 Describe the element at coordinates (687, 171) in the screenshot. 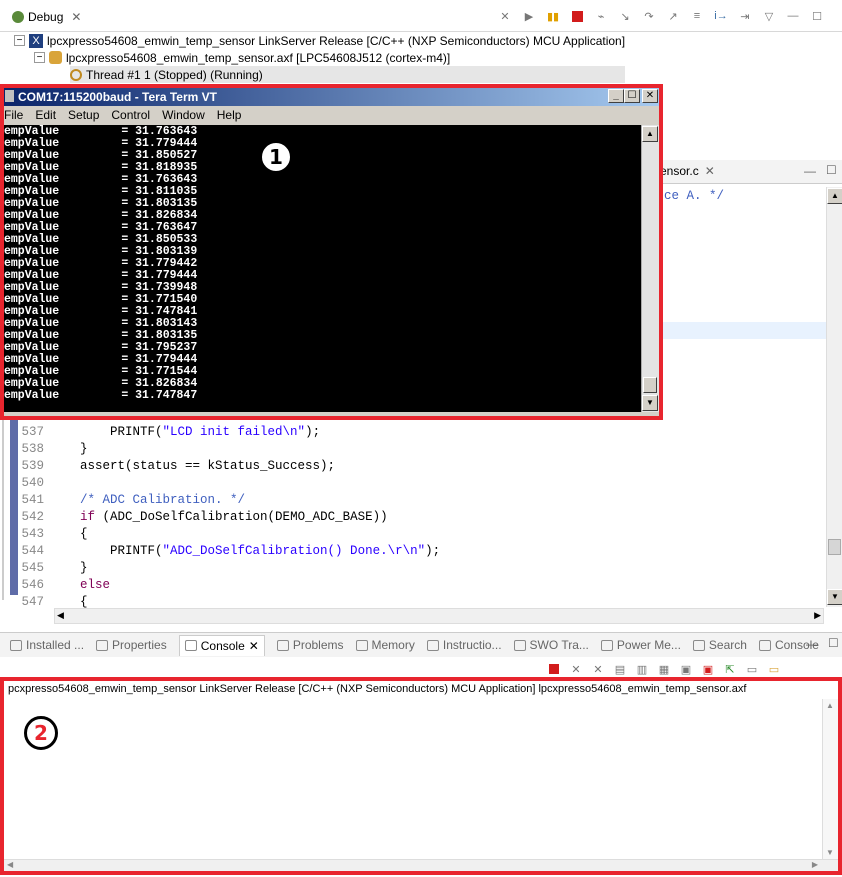

I see `tab-editor-file: ensor.c ✕` at that location.